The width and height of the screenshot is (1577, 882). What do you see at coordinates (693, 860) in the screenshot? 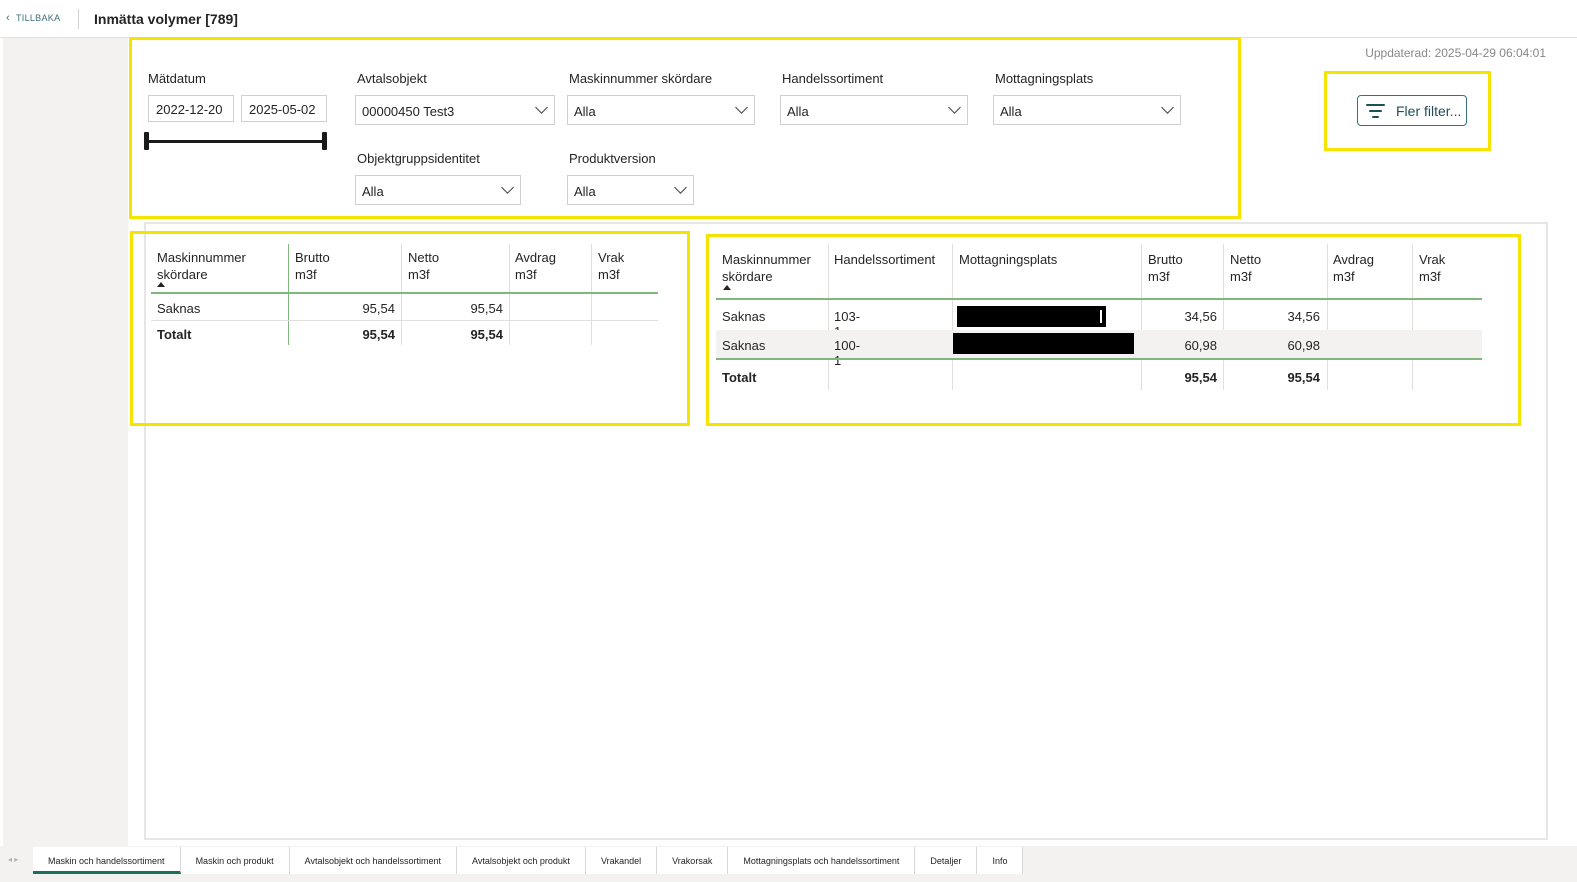
I see `tab-5: Vrakorsak` at bounding box center [693, 860].